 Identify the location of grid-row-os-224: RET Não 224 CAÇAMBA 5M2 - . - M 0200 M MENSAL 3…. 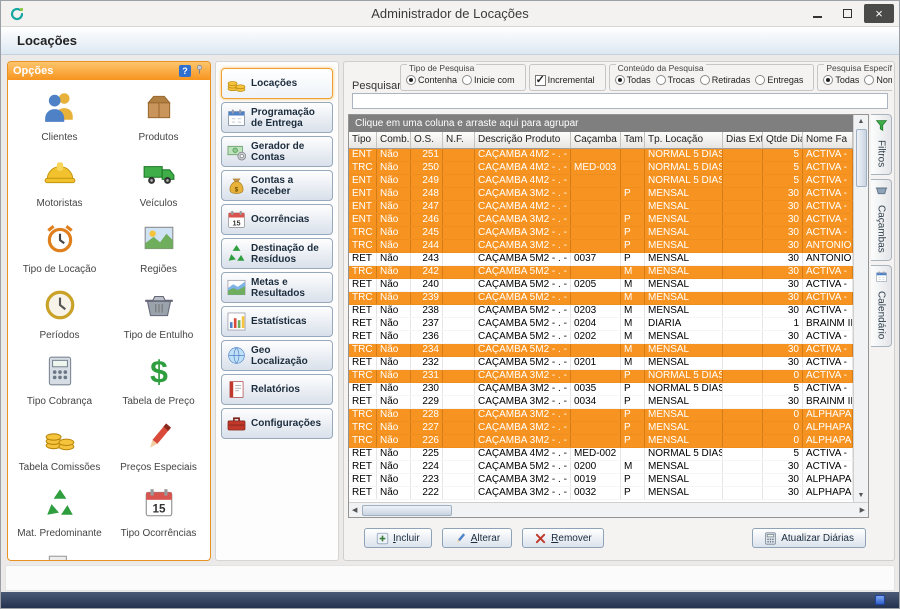
(601, 467).